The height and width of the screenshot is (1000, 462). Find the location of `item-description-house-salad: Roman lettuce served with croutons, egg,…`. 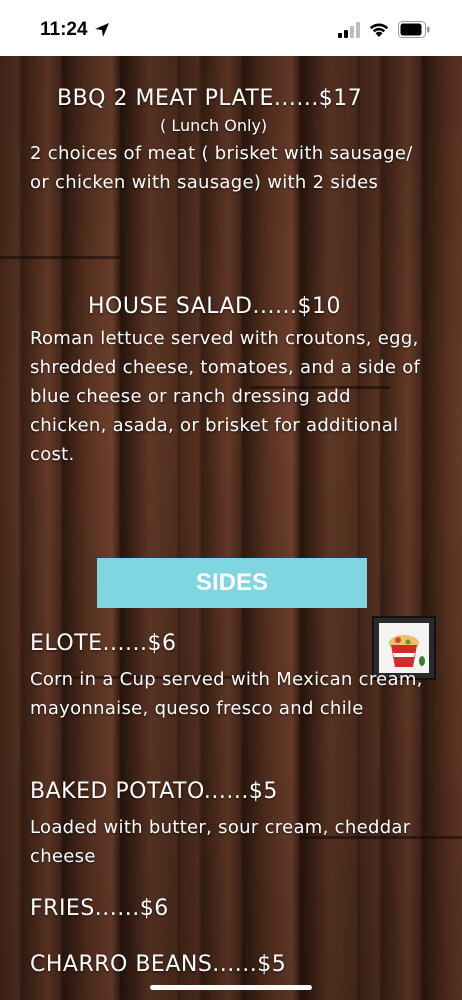

item-description-house-salad: Roman lettuce served with croutons, egg,… is located at coordinates (225, 396).